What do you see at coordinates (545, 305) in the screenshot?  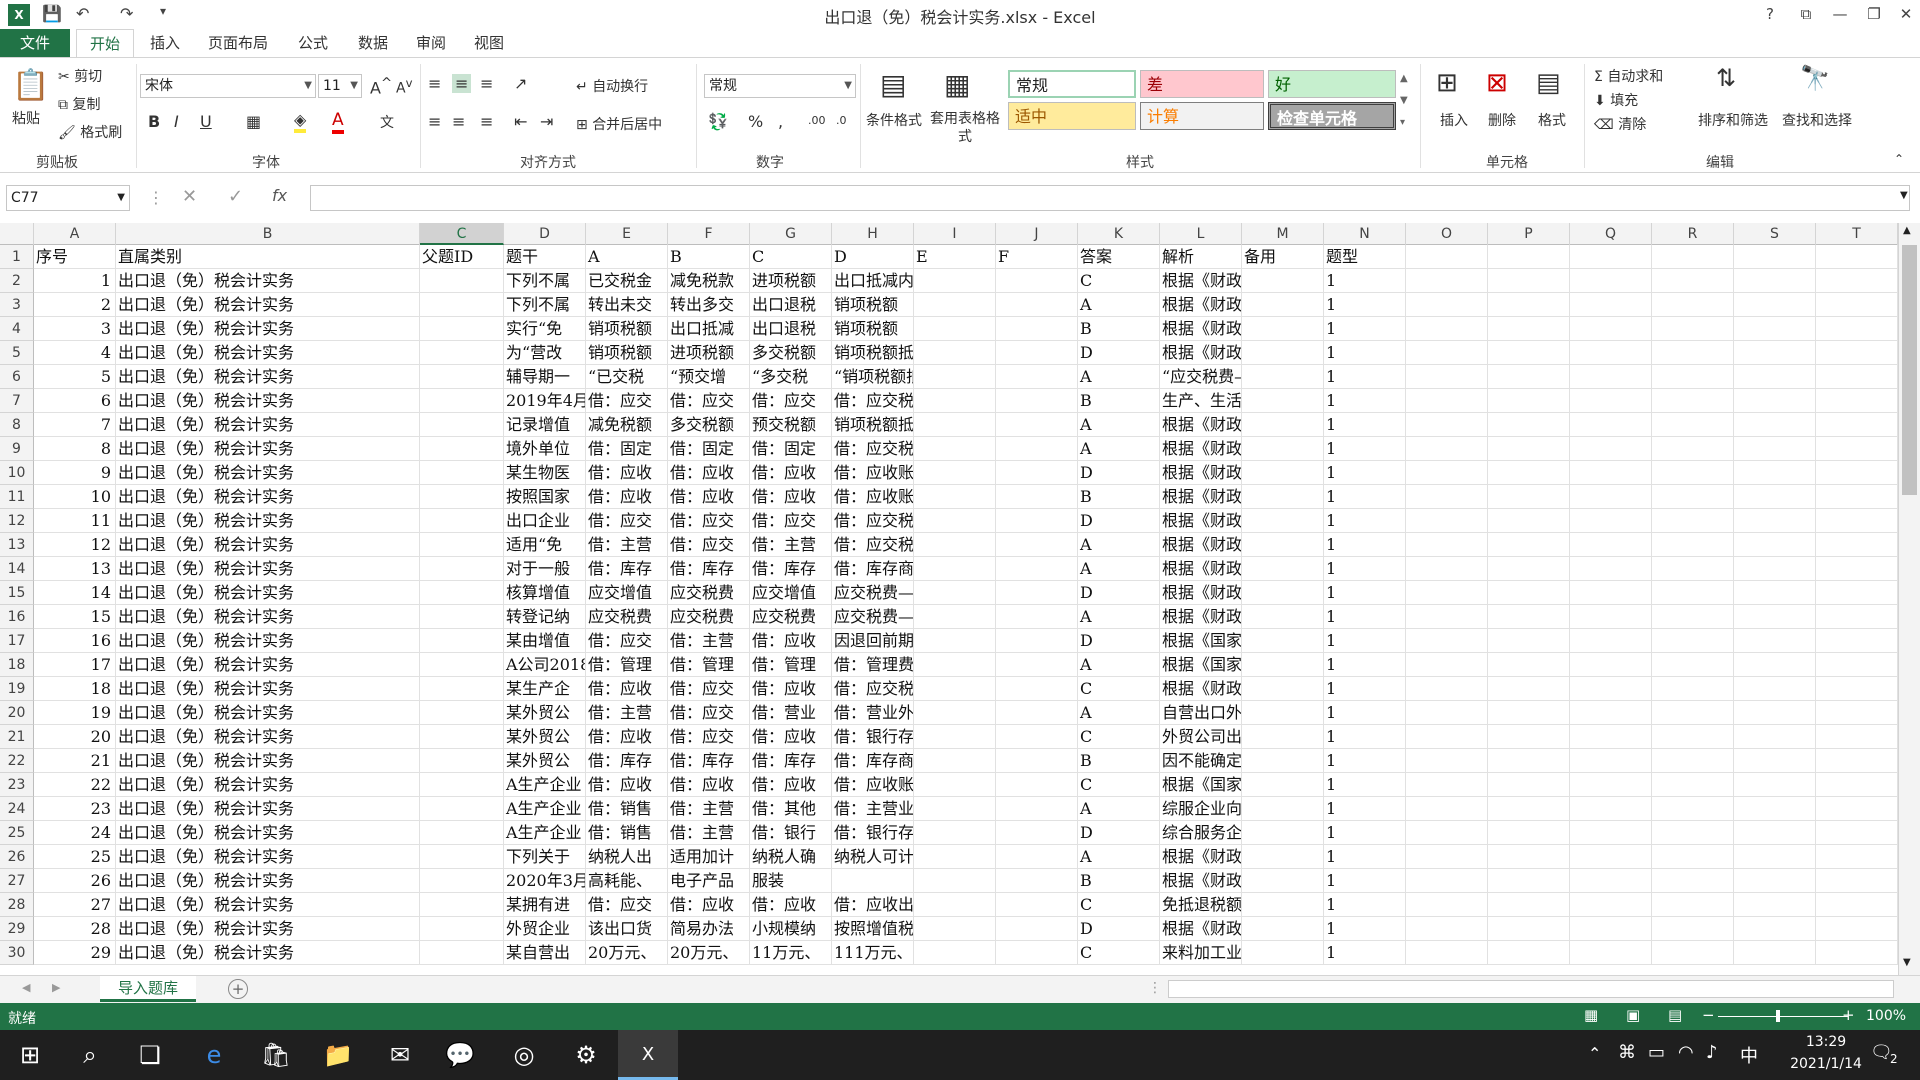 I see `cell: 下列不属` at bounding box center [545, 305].